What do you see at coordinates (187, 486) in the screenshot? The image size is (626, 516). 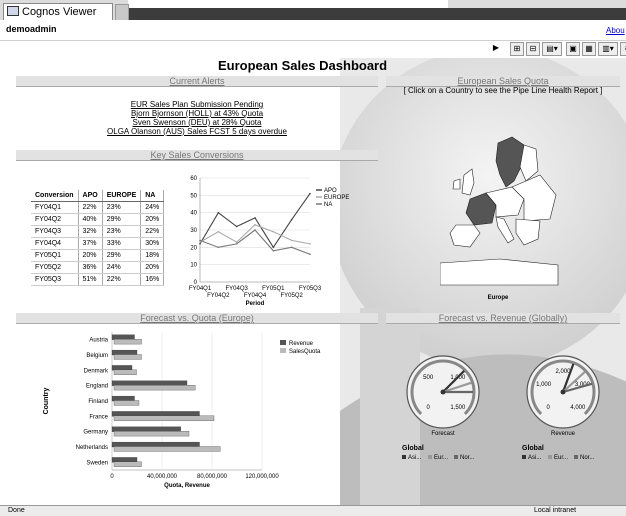 I see `x-axis-title: Quota, Revenue` at bounding box center [187, 486].